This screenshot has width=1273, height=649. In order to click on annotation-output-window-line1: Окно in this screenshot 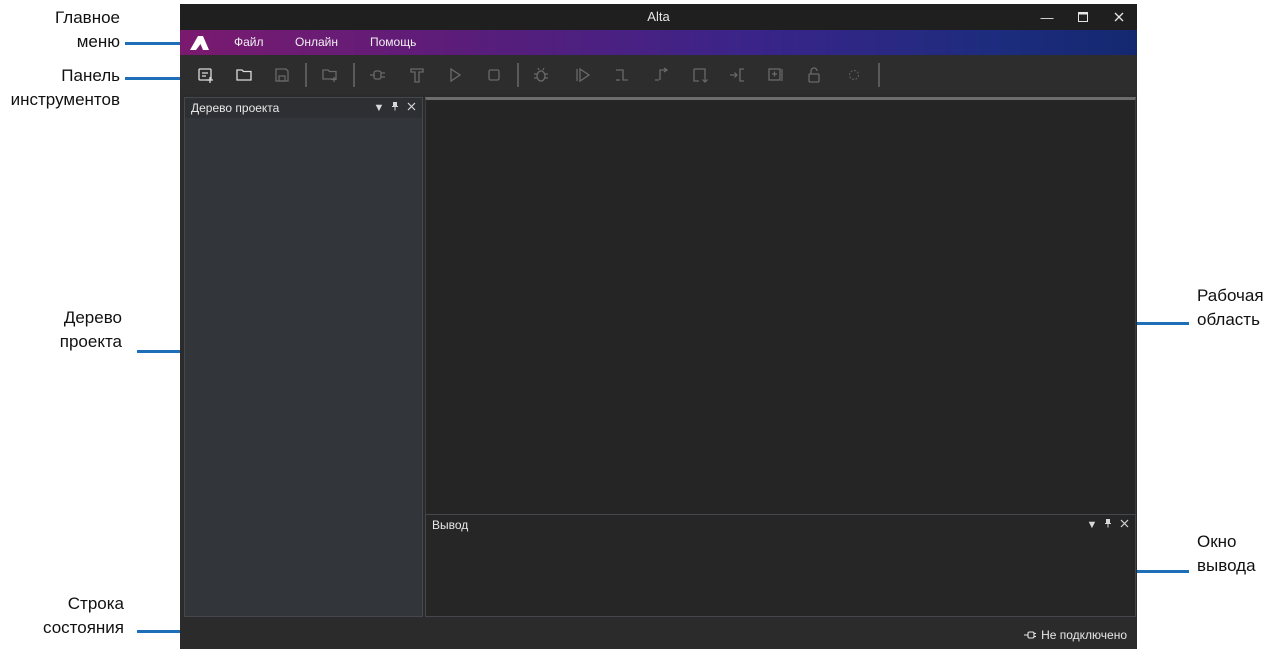, I will do `click(1217, 541)`.